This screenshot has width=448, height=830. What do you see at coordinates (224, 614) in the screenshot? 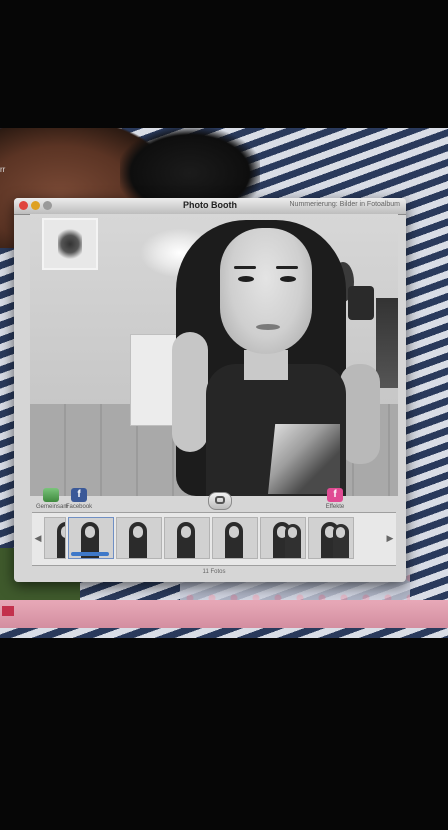
I see `taskbar` at bounding box center [224, 614].